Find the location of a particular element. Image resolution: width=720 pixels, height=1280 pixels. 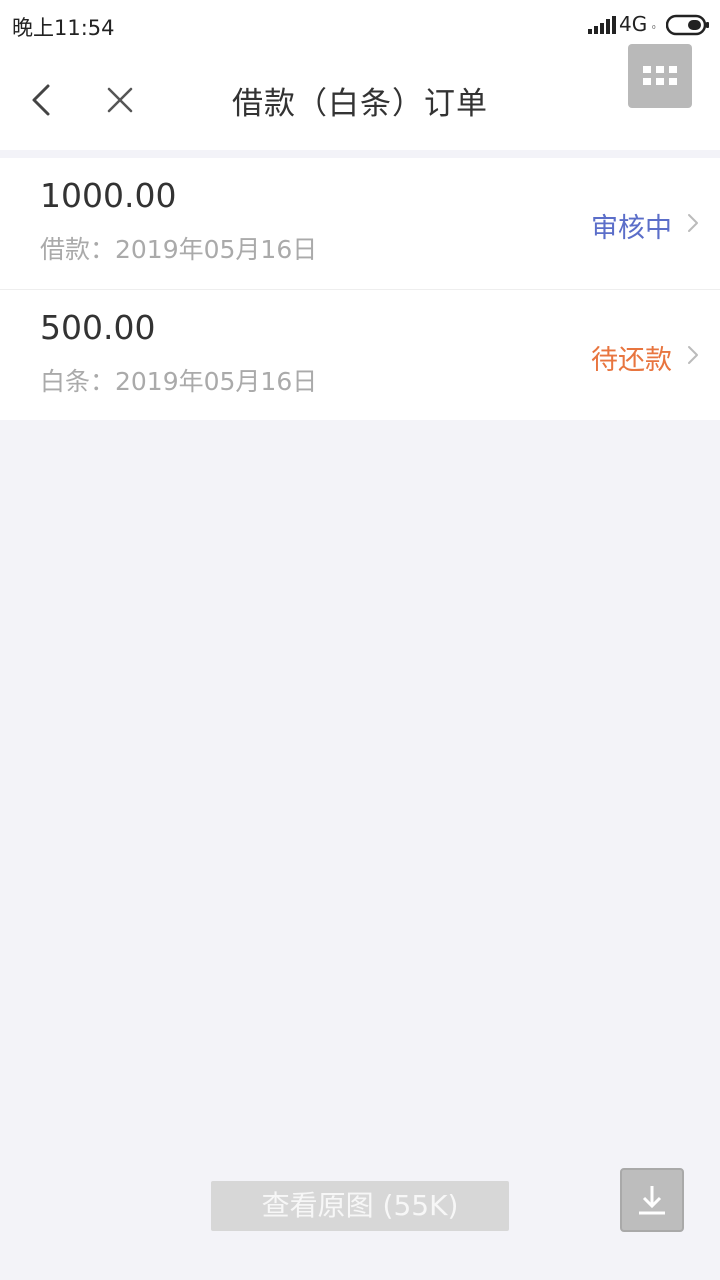

status-time: 晚上11:54 is located at coordinates (63, 28).